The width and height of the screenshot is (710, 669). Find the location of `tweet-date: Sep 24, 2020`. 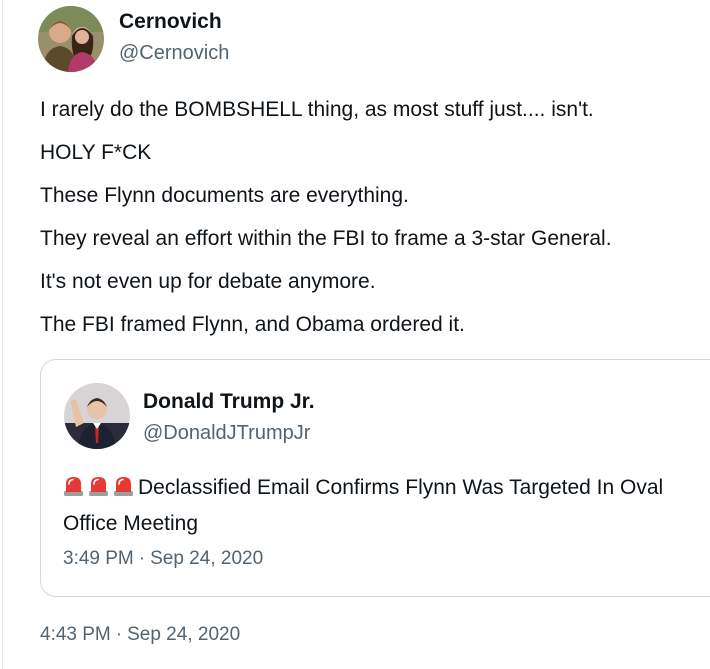

tweet-date: Sep 24, 2020 is located at coordinates (184, 634).